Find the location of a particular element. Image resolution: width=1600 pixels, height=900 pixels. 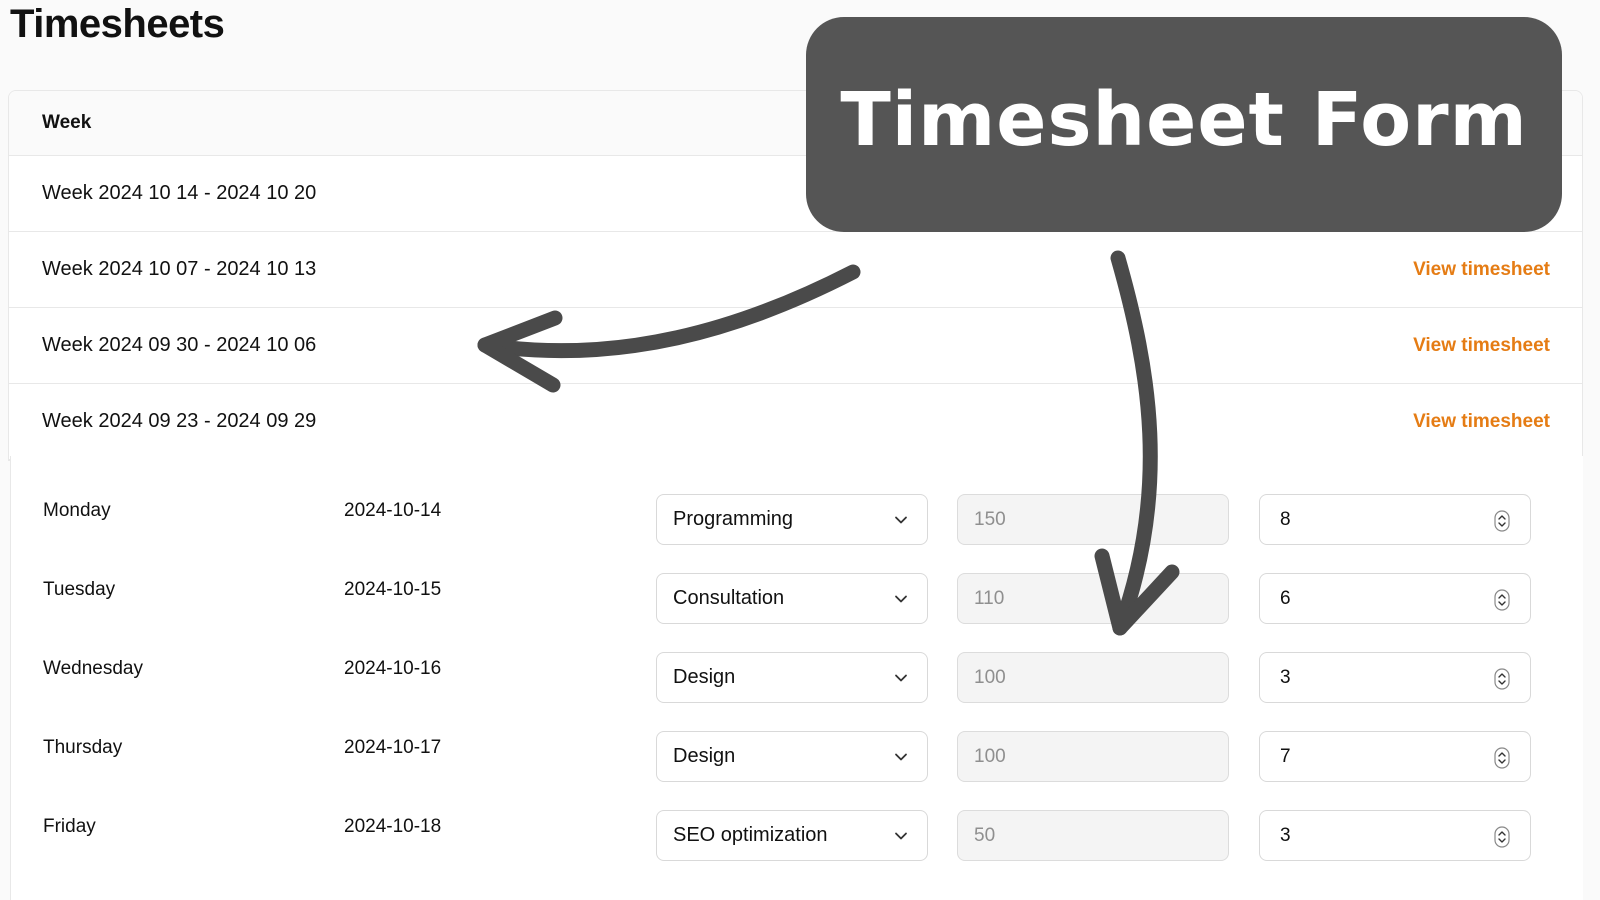

entry-date: 2024-10-17 is located at coordinates (393, 747).